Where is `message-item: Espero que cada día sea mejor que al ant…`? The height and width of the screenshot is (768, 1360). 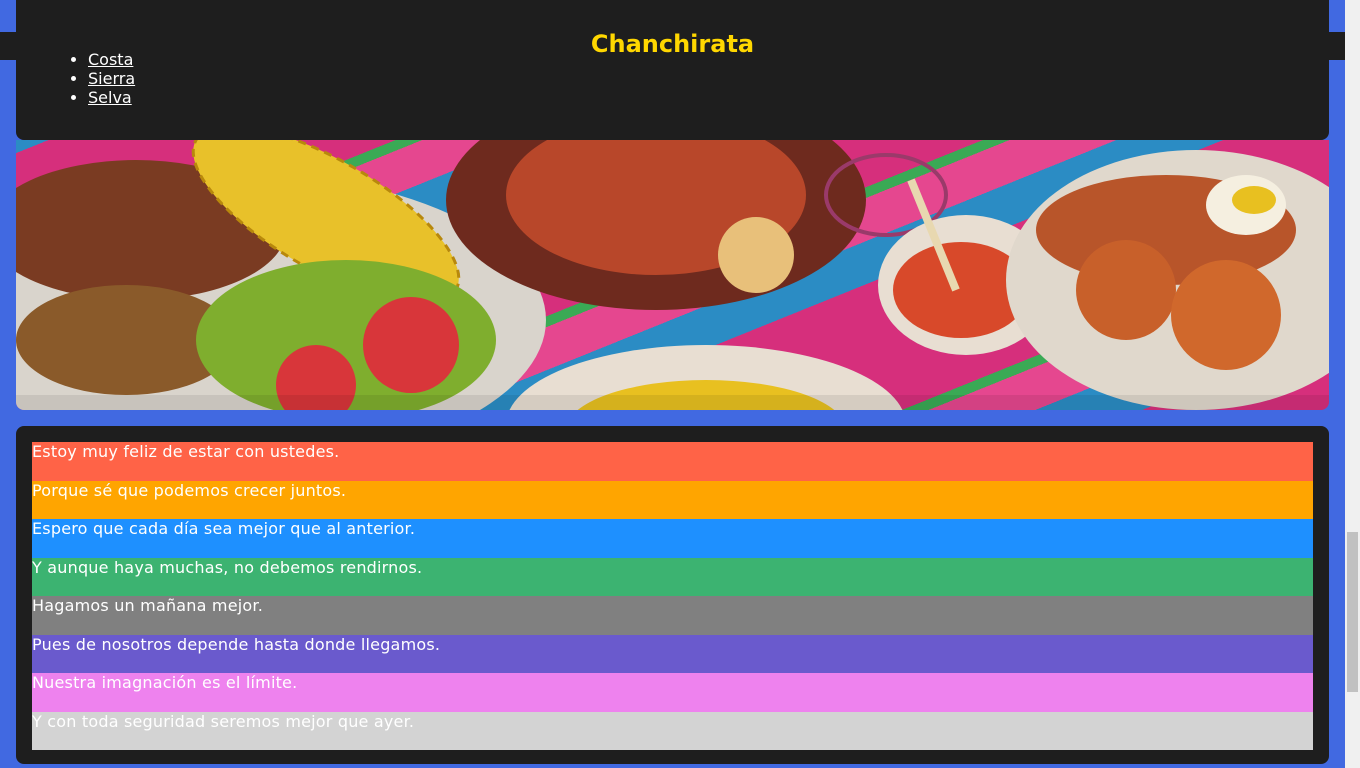 message-item: Espero que cada día sea mejor que al ant… is located at coordinates (672, 538).